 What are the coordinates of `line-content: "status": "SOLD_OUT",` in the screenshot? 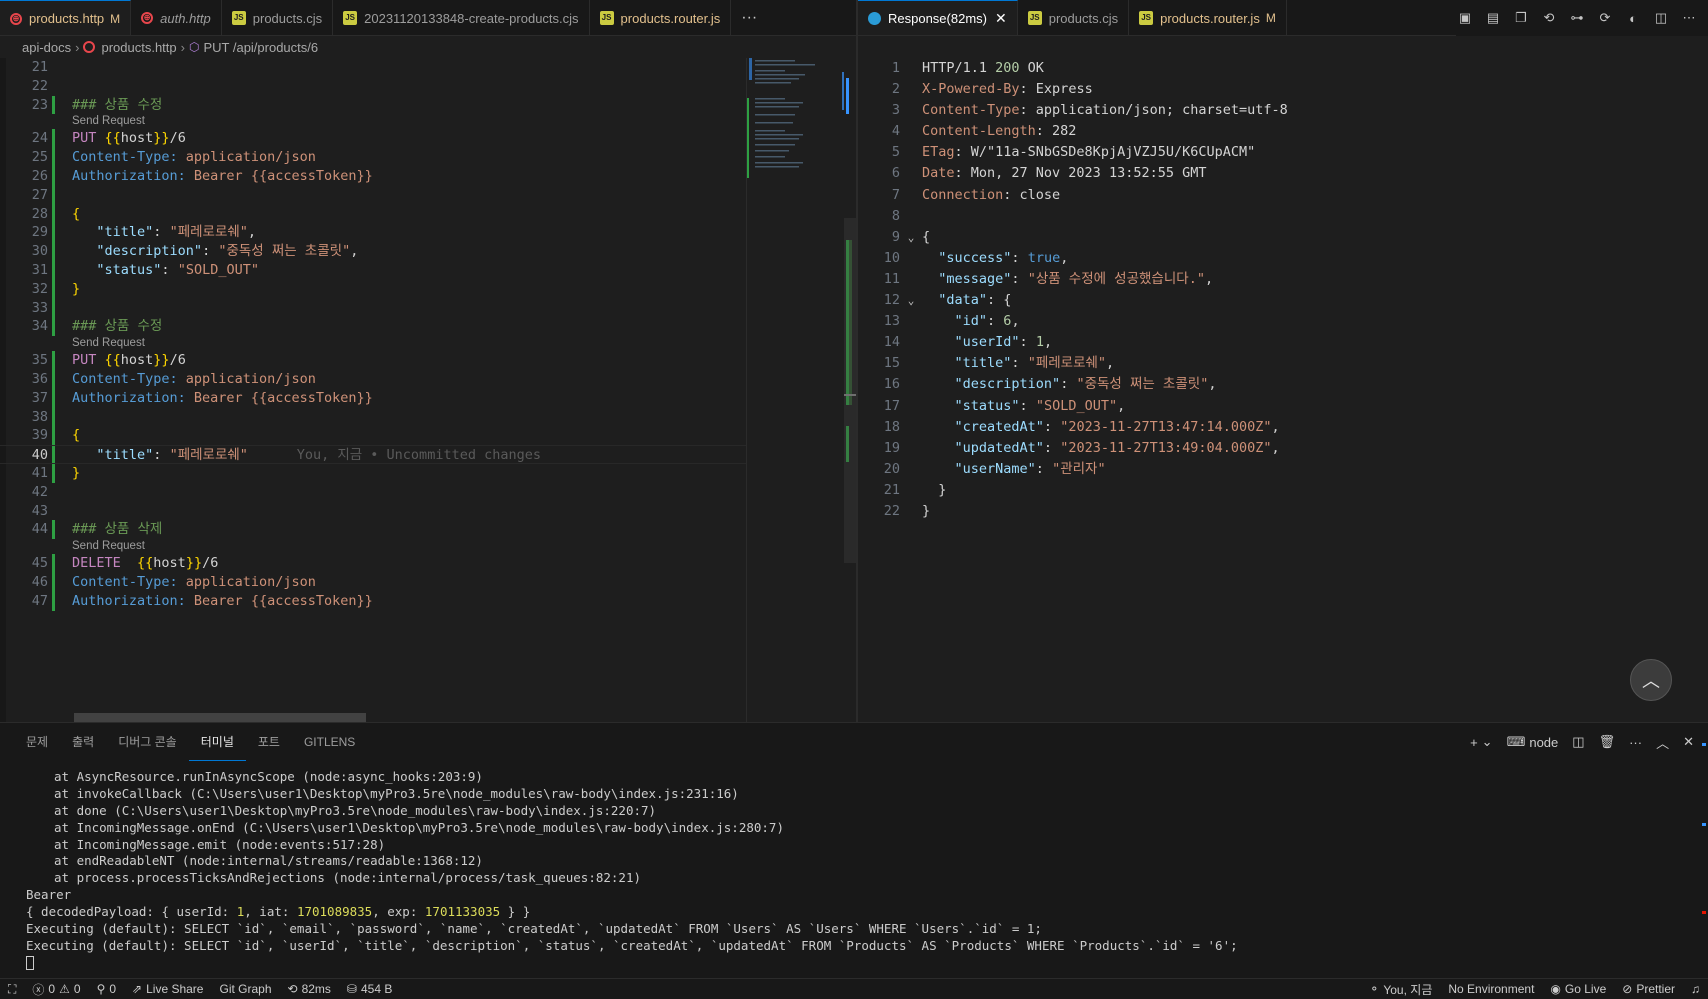 It's located at (1315, 406).